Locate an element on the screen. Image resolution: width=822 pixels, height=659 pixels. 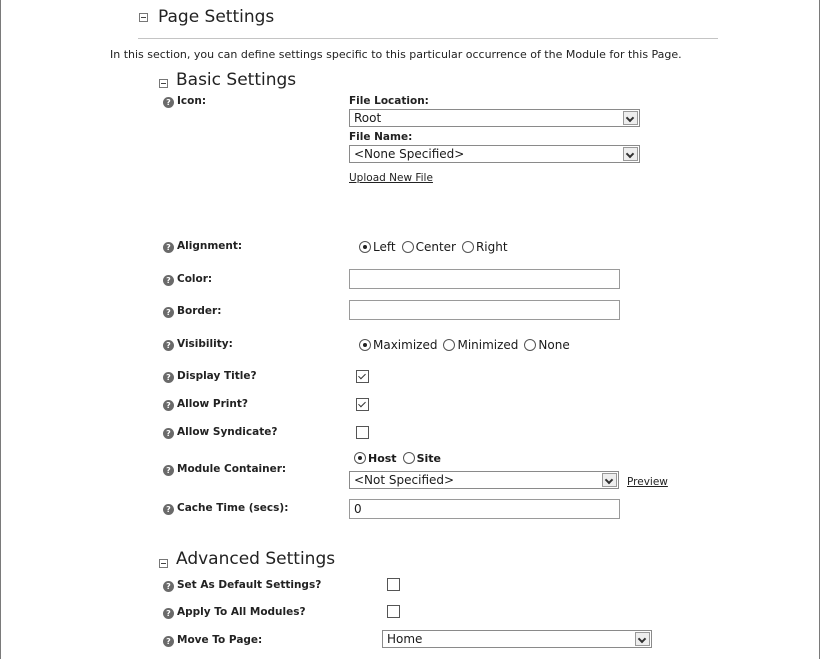
field-label-visibility: ? Visibility: is located at coordinates (198, 344).